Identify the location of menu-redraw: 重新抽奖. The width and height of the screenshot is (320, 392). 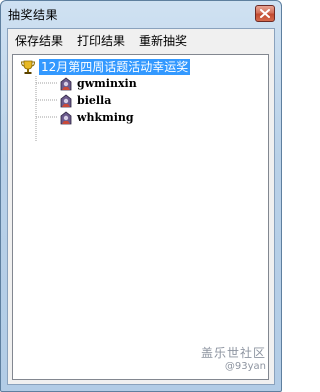
(163, 40).